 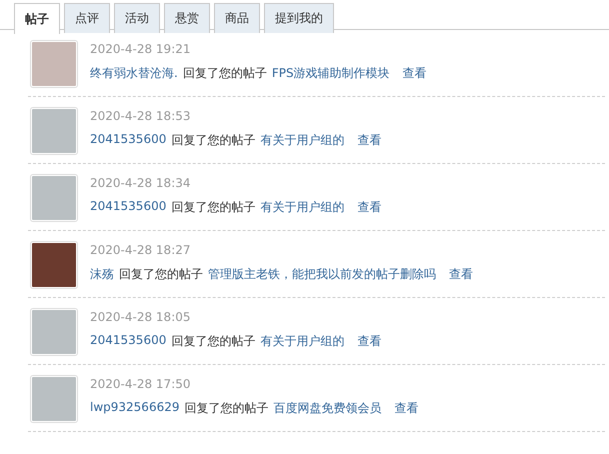 What do you see at coordinates (141, 317) in the screenshot?
I see `notification-time: 2020-4-28 18:05` at bounding box center [141, 317].